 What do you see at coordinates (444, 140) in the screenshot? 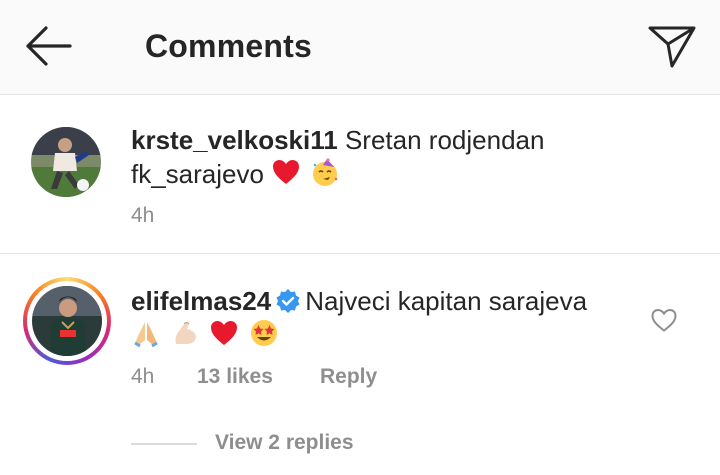
I see `comment-text: Sretan rodjendan` at bounding box center [444, 140].